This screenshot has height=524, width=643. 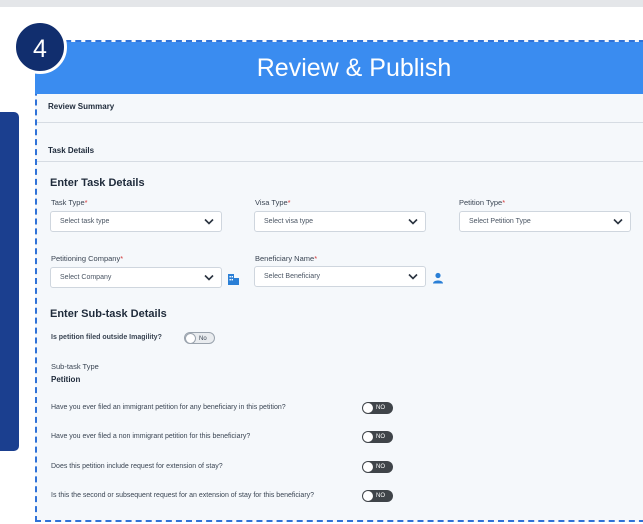 What do you see at coordinates (108, 314) in the screenshot?
I see `enter-subtask-details-heading: Enter Sub-task Details` at bounding box center [108, 314].